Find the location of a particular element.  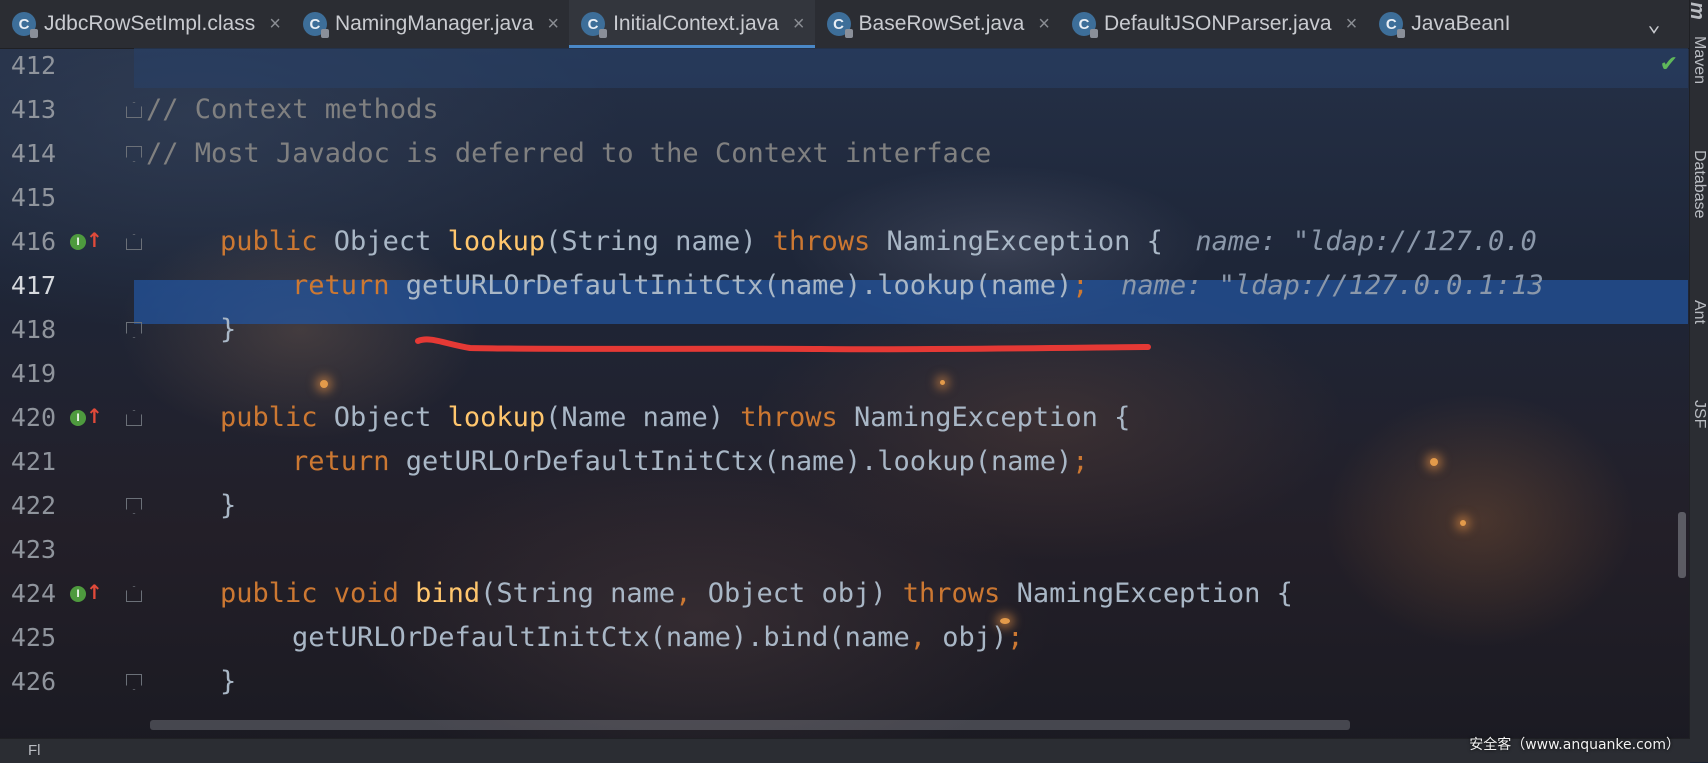

vertical-scrollbar is located at coordinates (1682, 545).